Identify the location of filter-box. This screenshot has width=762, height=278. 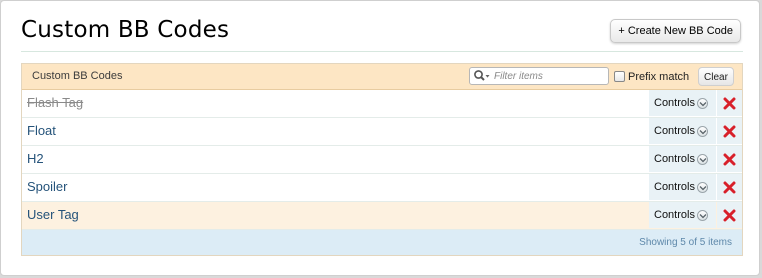
(539, 76).